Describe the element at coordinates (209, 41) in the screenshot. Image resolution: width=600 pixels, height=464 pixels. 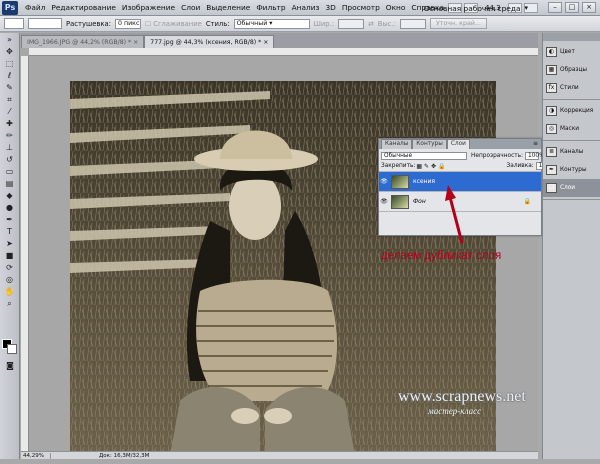
I see `document-tab-777: 777.jpg @ 44,3% (ксения, RGB/8) * ×` at that location.